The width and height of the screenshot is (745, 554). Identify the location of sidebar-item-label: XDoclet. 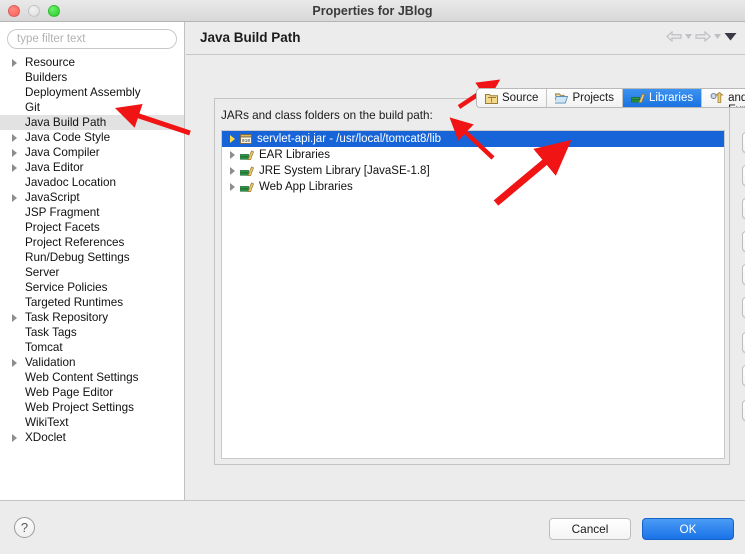
(45, 437).